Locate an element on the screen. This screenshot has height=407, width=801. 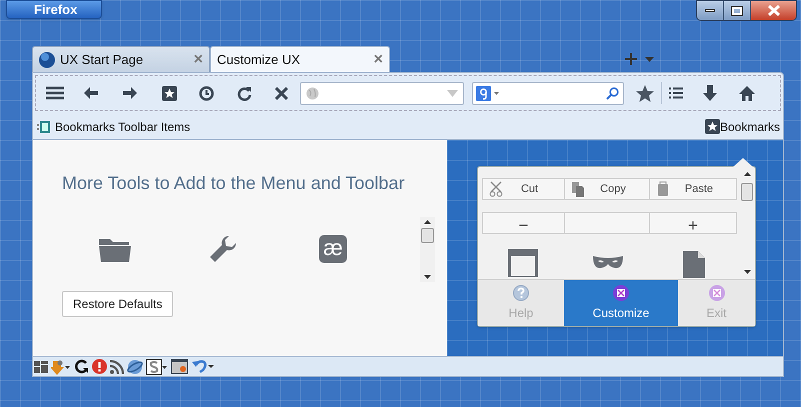
restore-defaults-button: Restore Defaults is located at coordinates (118, 304).